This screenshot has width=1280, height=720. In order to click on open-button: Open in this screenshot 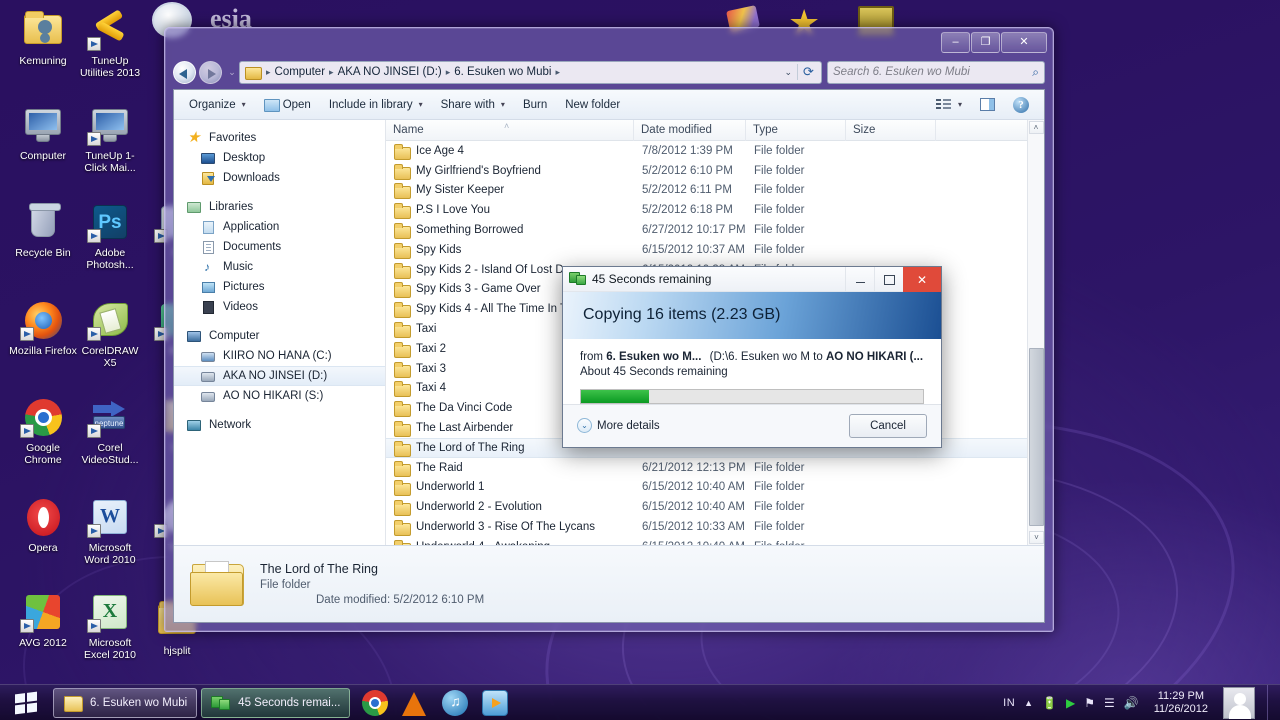, I will do `click(287, 104)`.